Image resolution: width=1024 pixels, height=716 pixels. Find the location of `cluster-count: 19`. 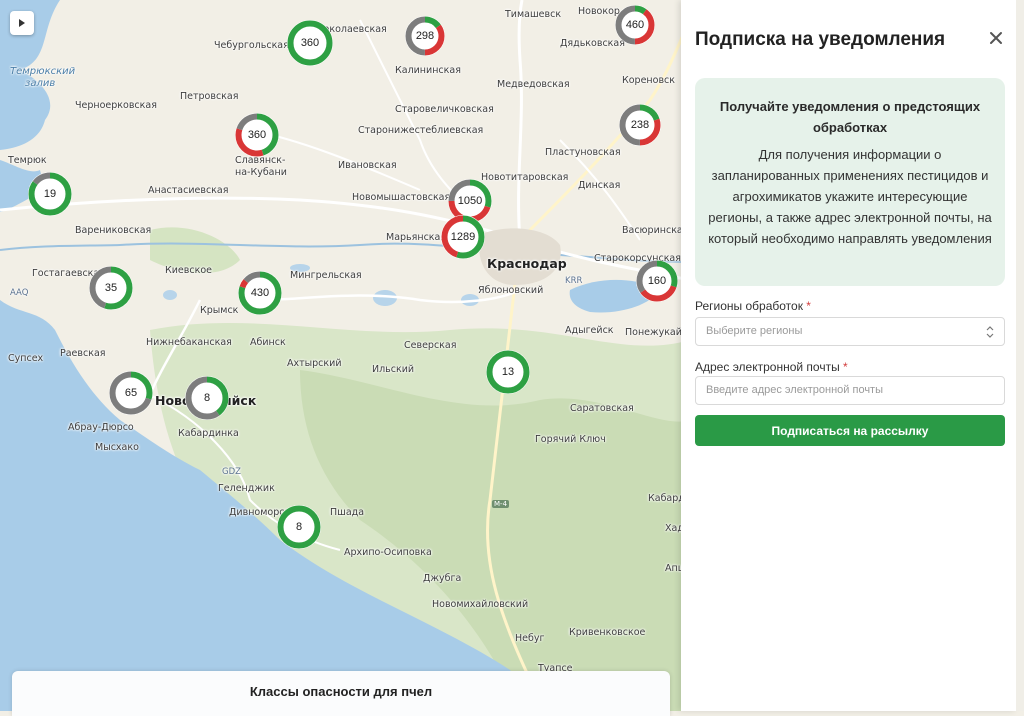

cluster-count: 19 is located at coordinates (50, 194).